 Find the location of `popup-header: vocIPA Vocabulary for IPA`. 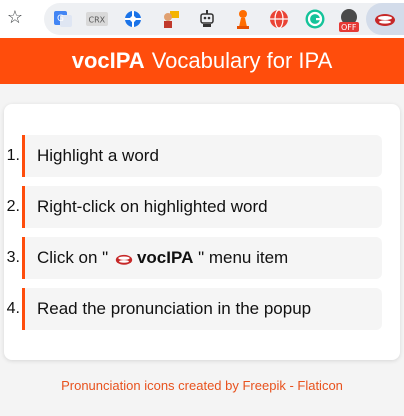

popup-header: vocIPA Vocabulary for IPA is located at coordinates (202, 61).